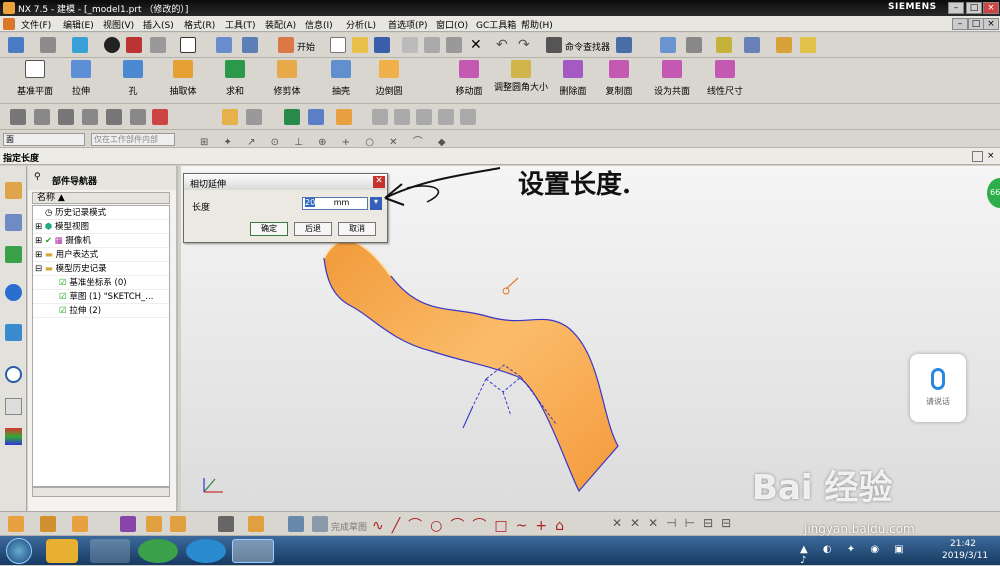 Image resolution: width=1000 pixels, height=566 pixels. What do you see at coordinates (36, 24) in the screenshot?
I see `menu-file: 文件(F)` at bounding box center [36, 24].